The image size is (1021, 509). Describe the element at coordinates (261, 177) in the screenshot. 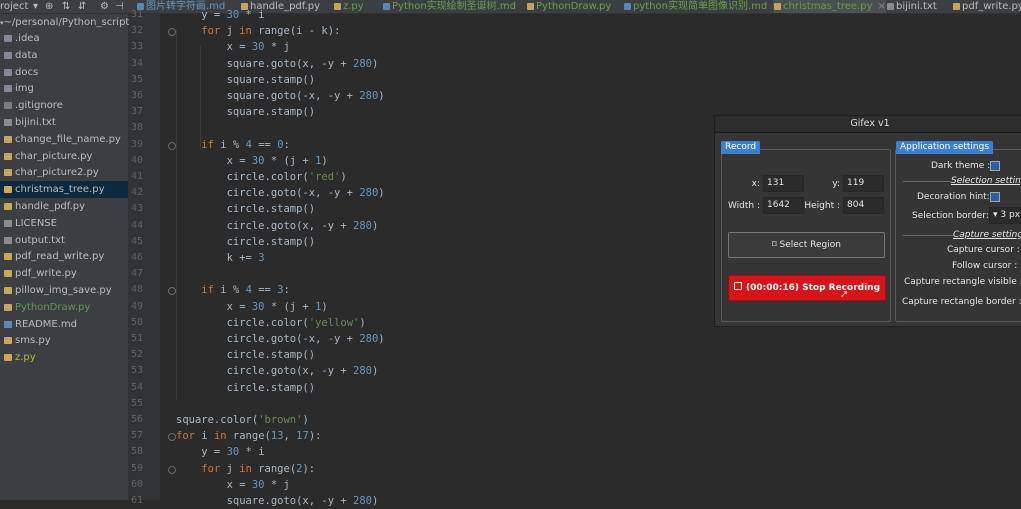

I see `code-line: circle.color('red')` at that location.